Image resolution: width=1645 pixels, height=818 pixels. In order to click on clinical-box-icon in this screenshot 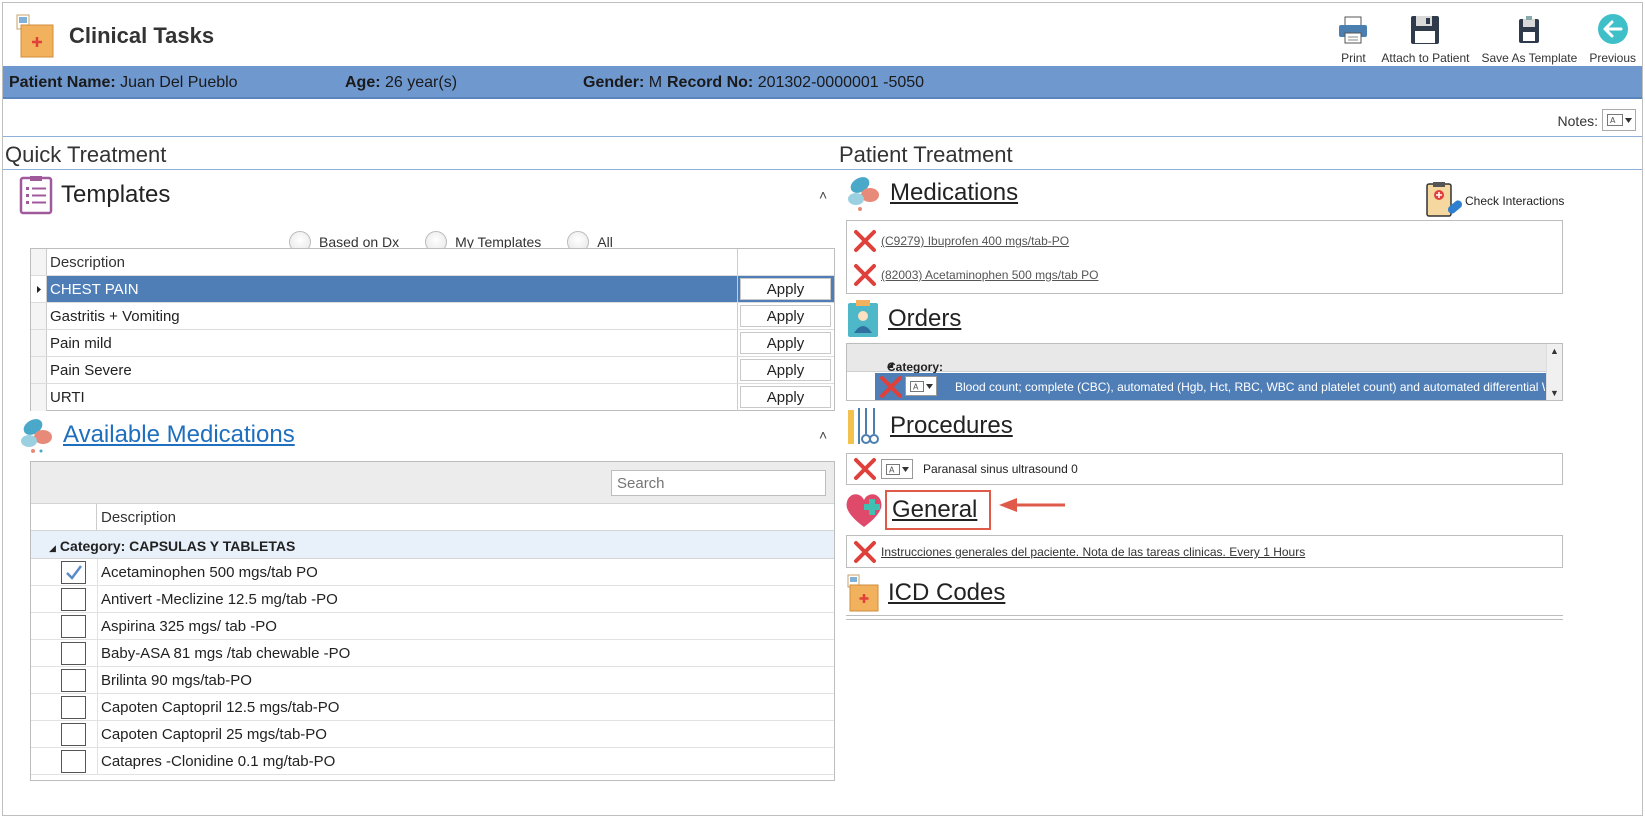, I will do `click(863, 593)`.